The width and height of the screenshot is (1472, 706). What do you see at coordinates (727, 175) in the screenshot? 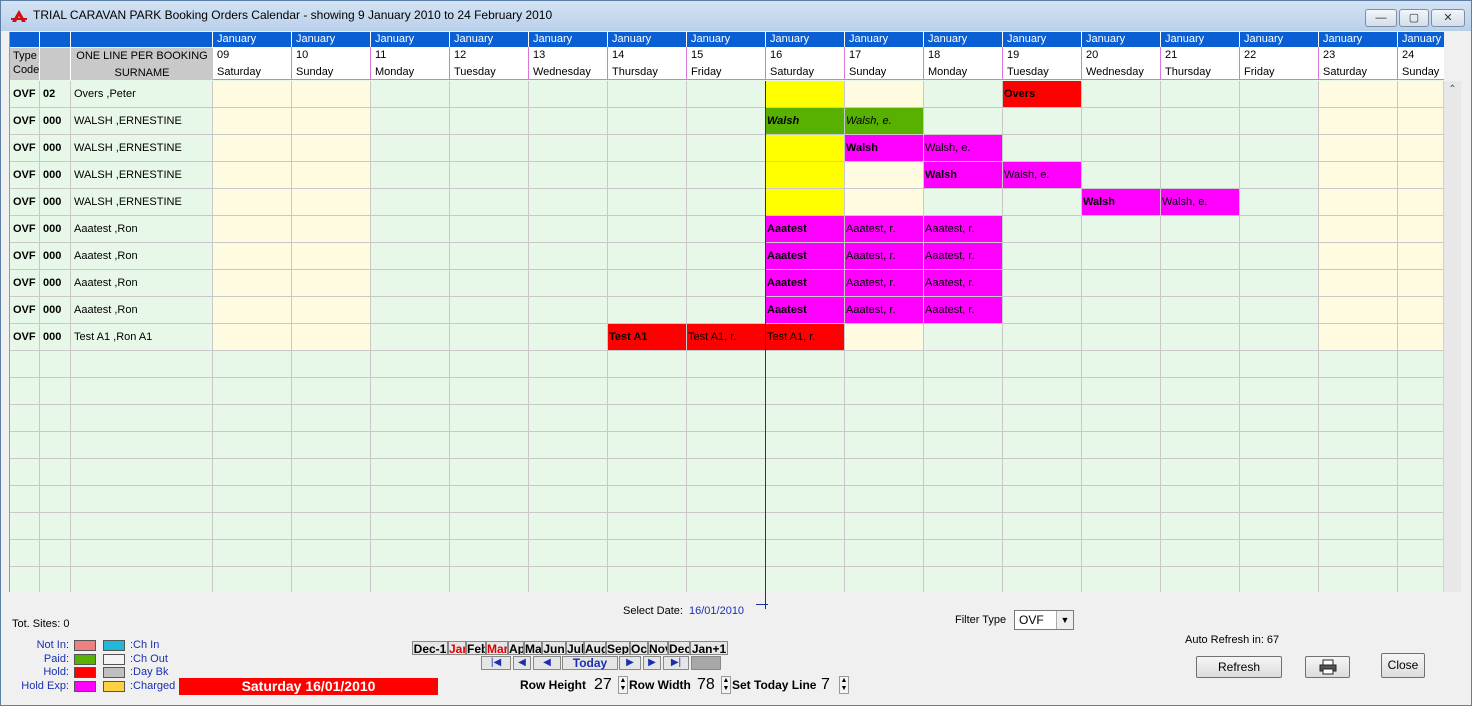
I see `table-row: OVF 000 WALSH ,ERNESTINE Walsh Walsh, e.` at bounding box center [727, 175].